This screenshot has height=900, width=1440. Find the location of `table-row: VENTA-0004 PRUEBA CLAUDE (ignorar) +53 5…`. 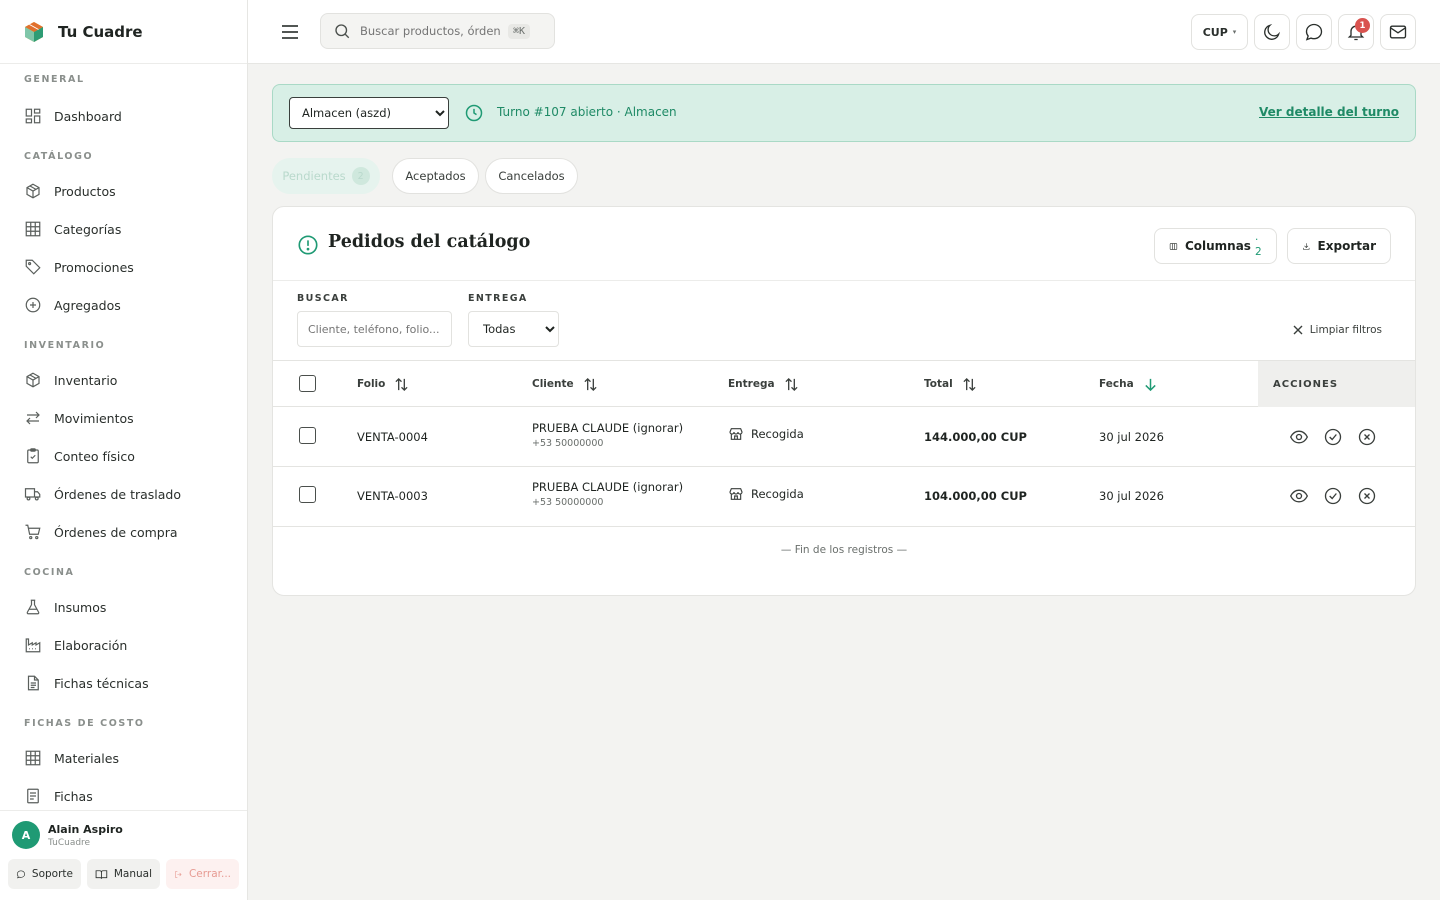

table-row: VENTA-0004 PRUEBA CLAUDE (ignorar) +53 5… is located at coordinates (844, 437).